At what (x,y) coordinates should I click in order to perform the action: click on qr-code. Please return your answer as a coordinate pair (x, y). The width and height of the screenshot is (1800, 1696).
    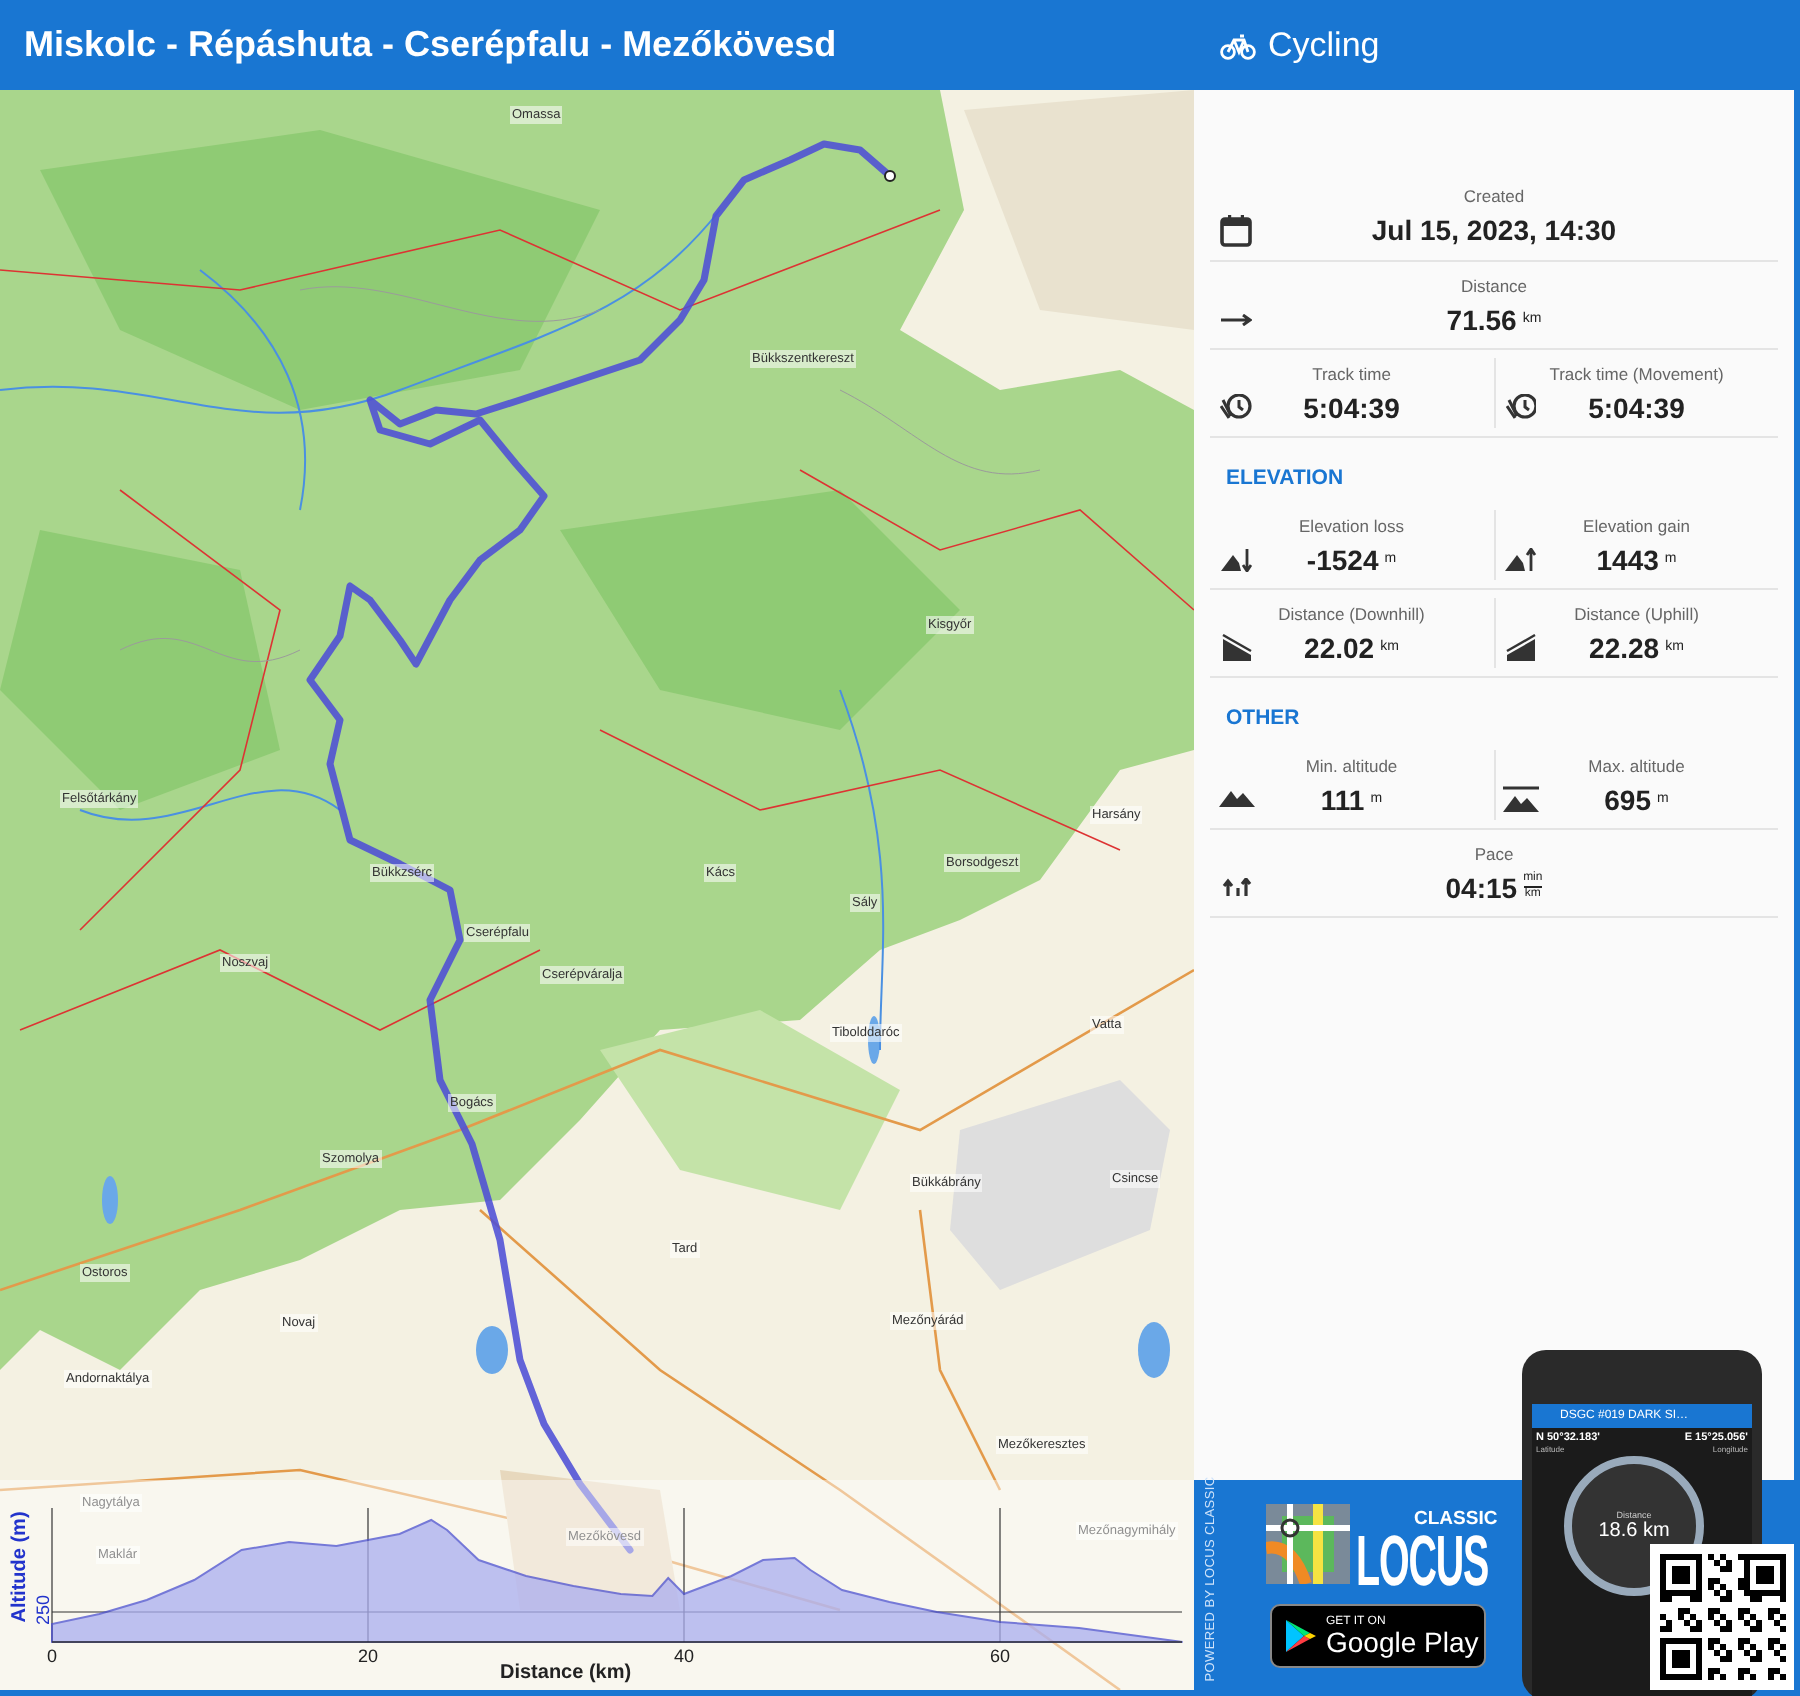
    Looking at the image, I should click on (1722, 1617).